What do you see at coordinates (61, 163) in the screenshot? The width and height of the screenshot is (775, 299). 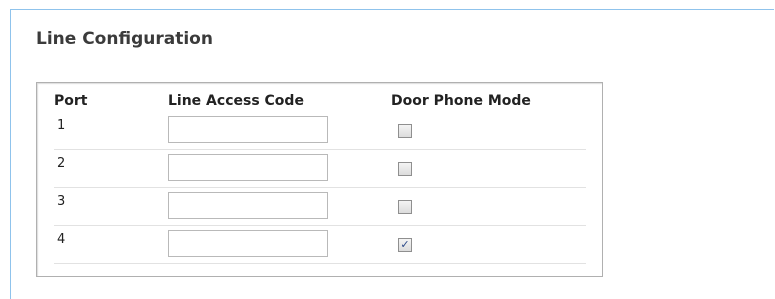 I see `port-number-2: 2` at bounding box center [61, 163].